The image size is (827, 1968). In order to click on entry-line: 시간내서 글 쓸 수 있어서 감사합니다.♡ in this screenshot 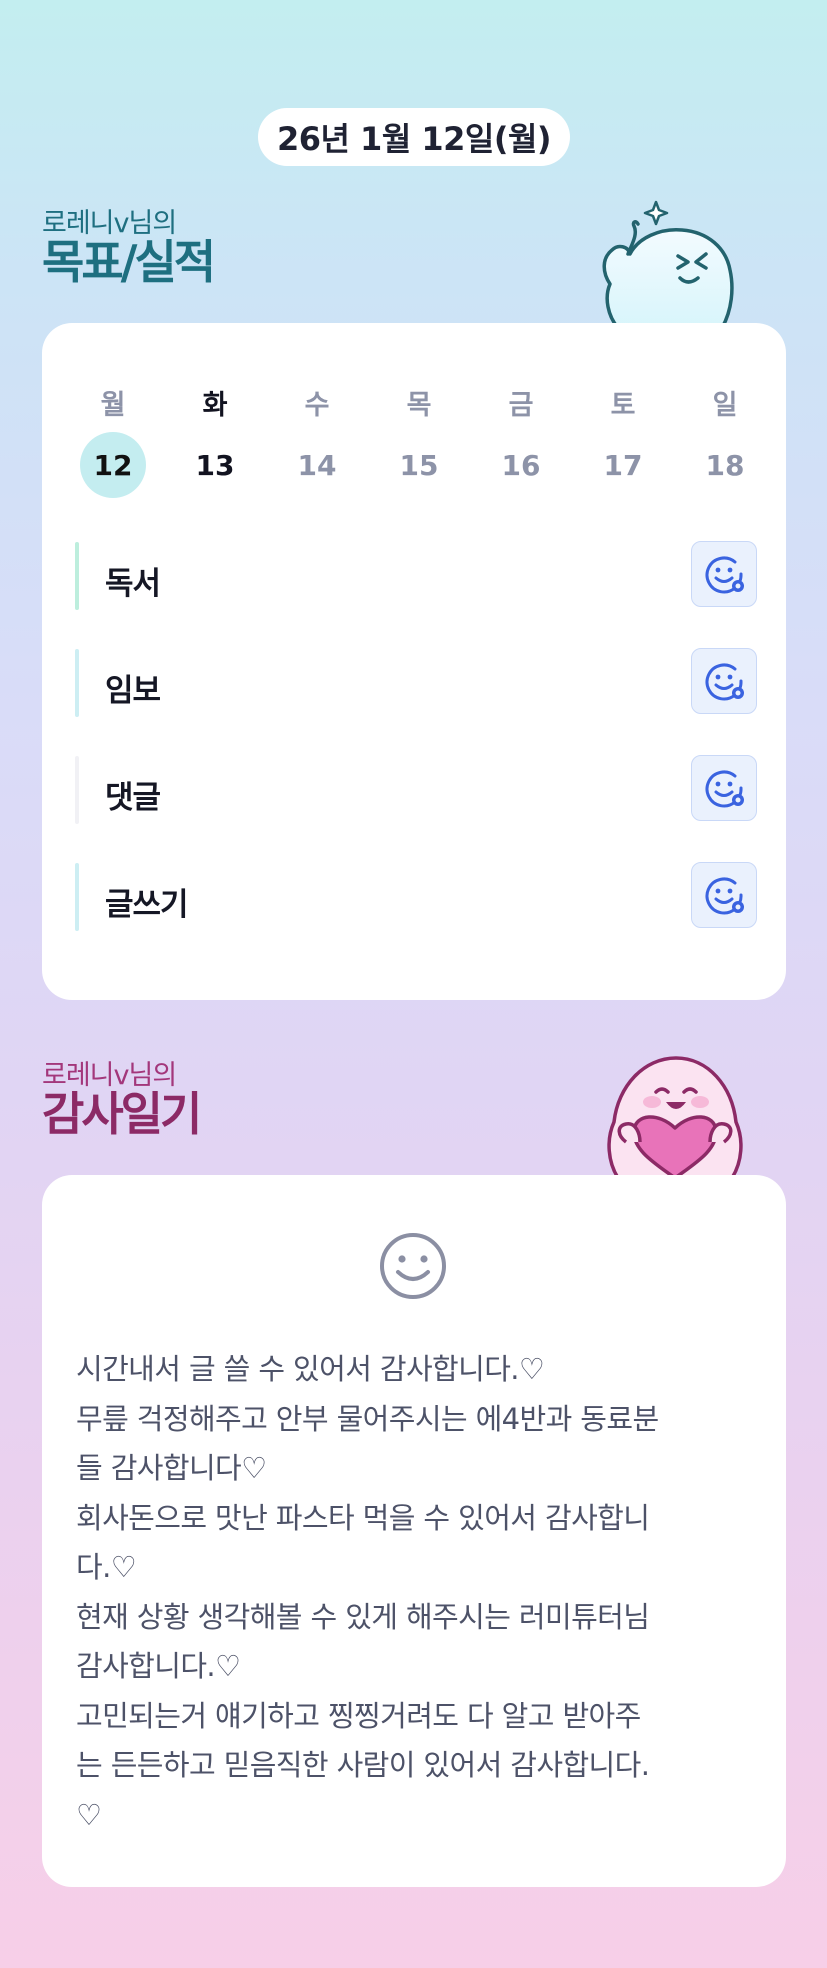, I will do `click(310, 1369)`.